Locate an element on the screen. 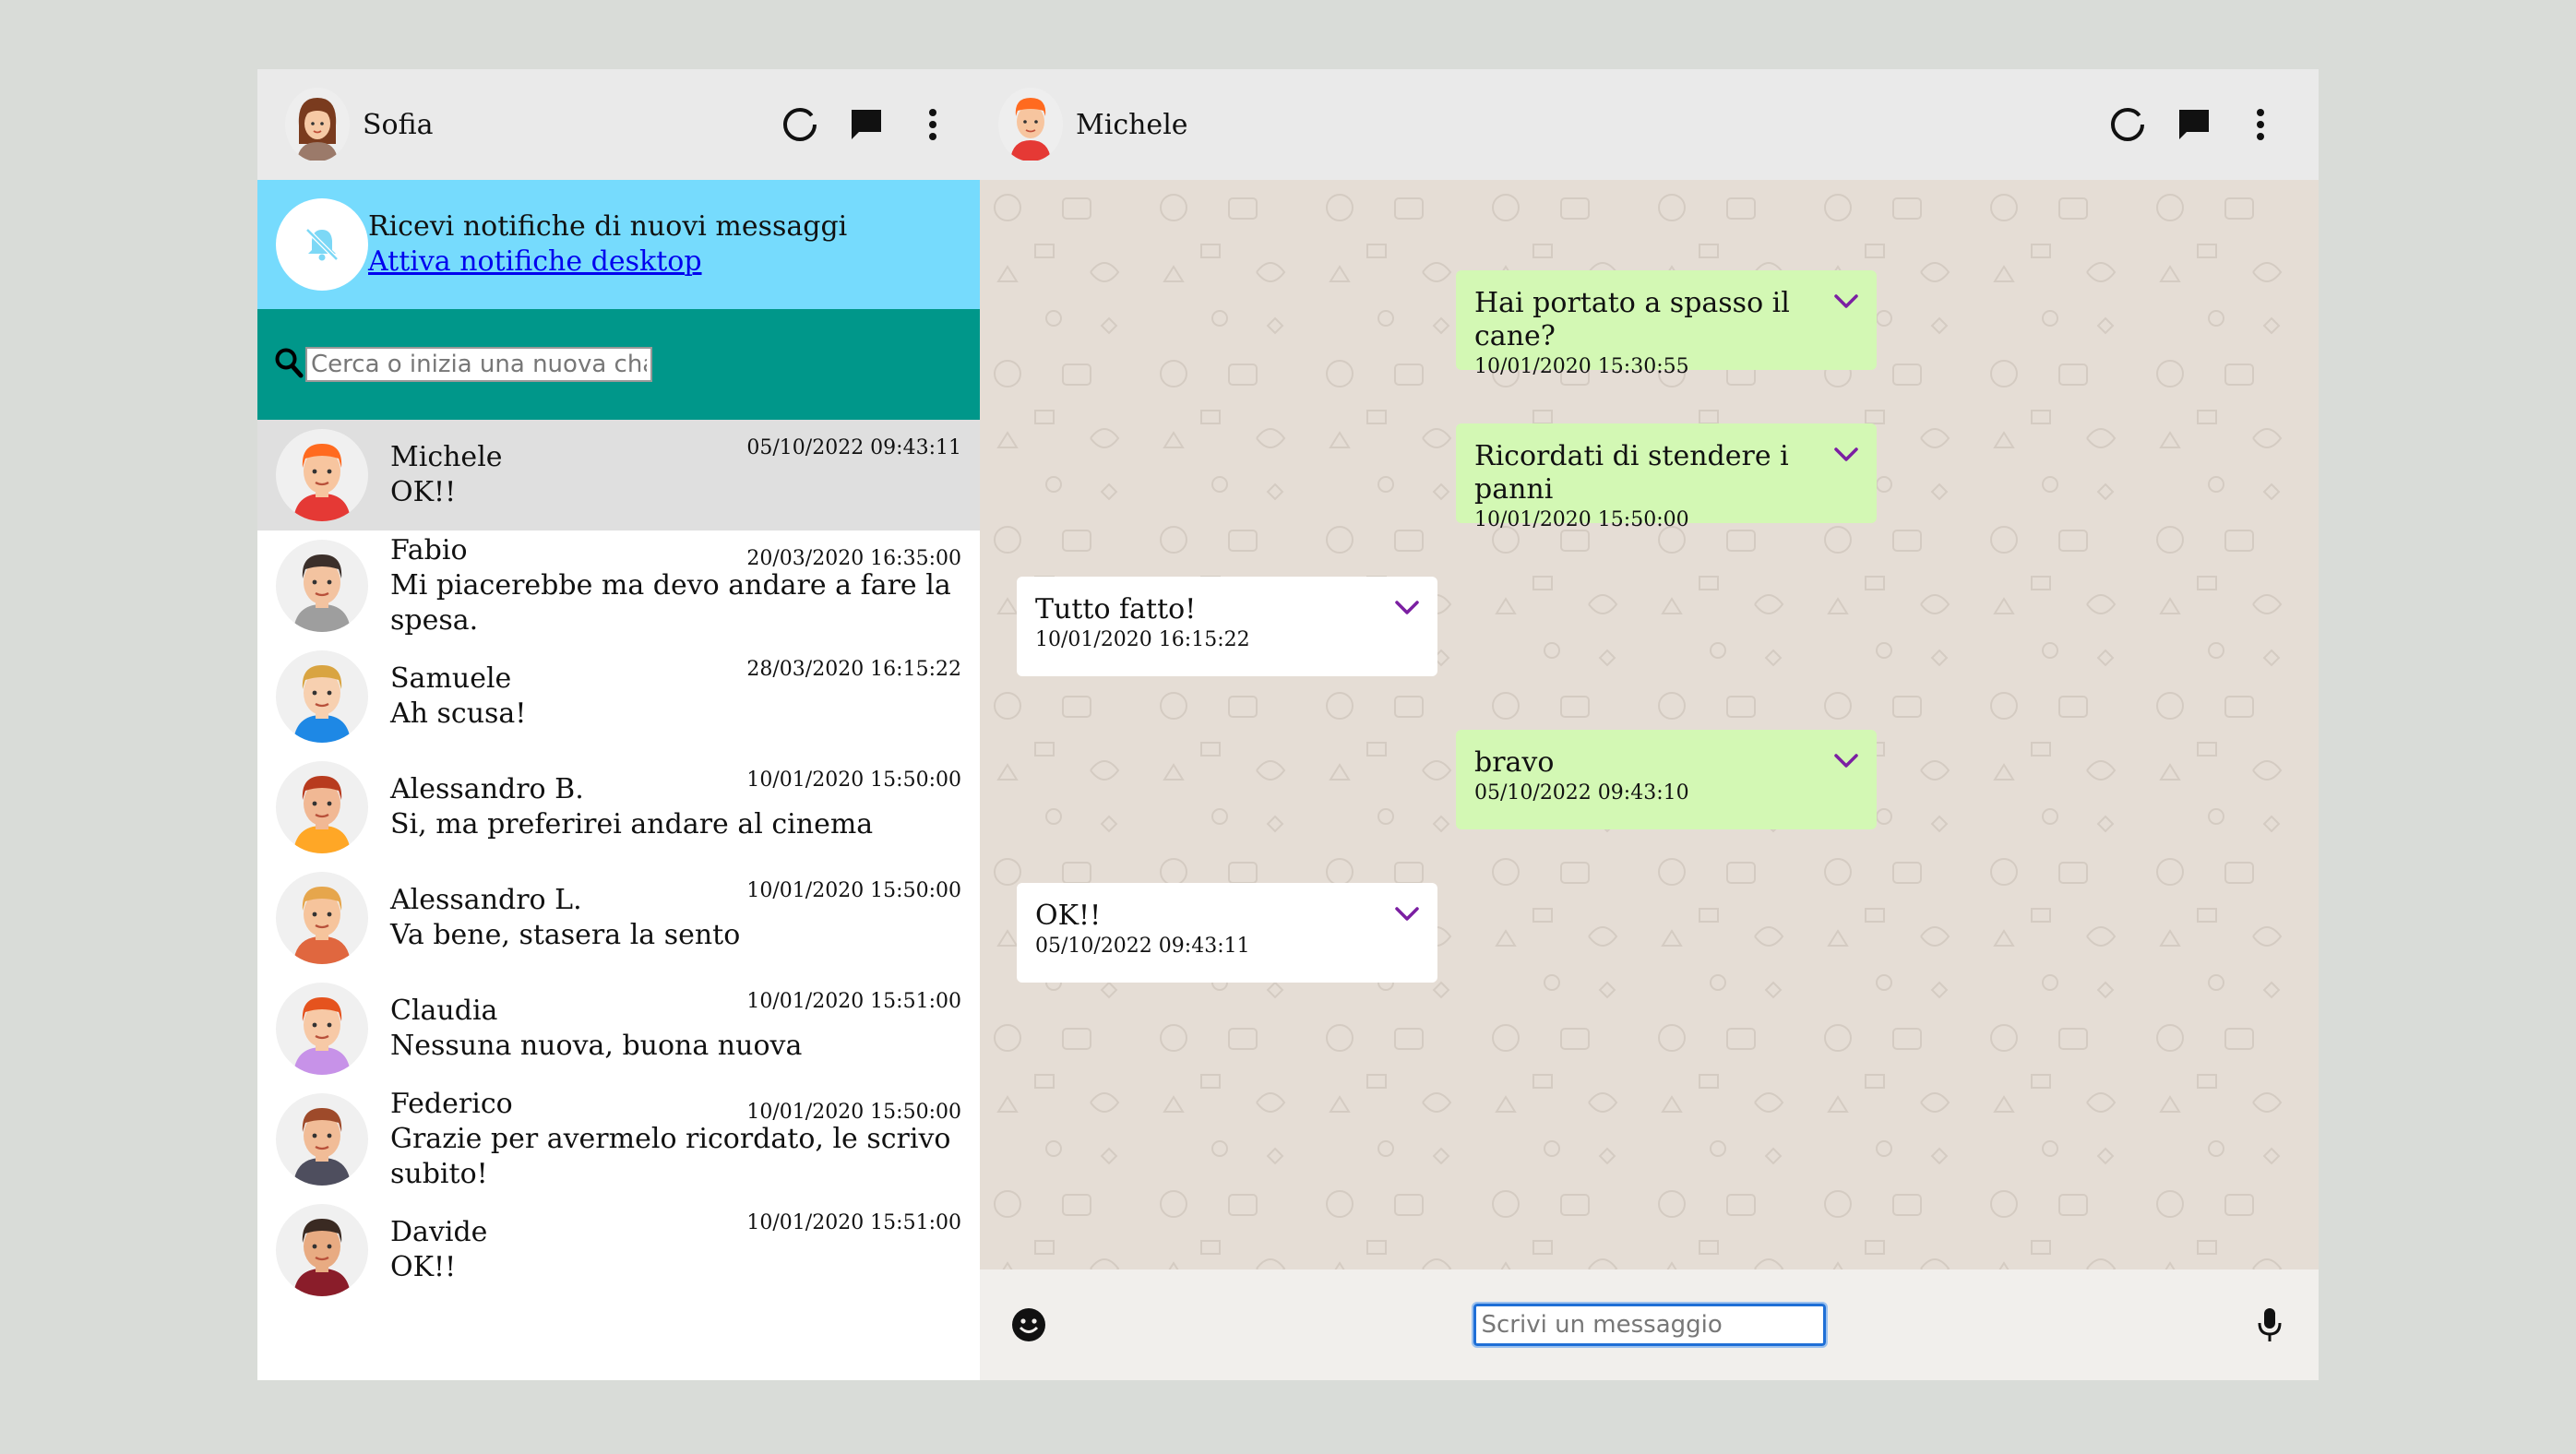 The height and width of the screenshot is (1454, 2576). chat-header-actions is located at coordinates (2194, 124).